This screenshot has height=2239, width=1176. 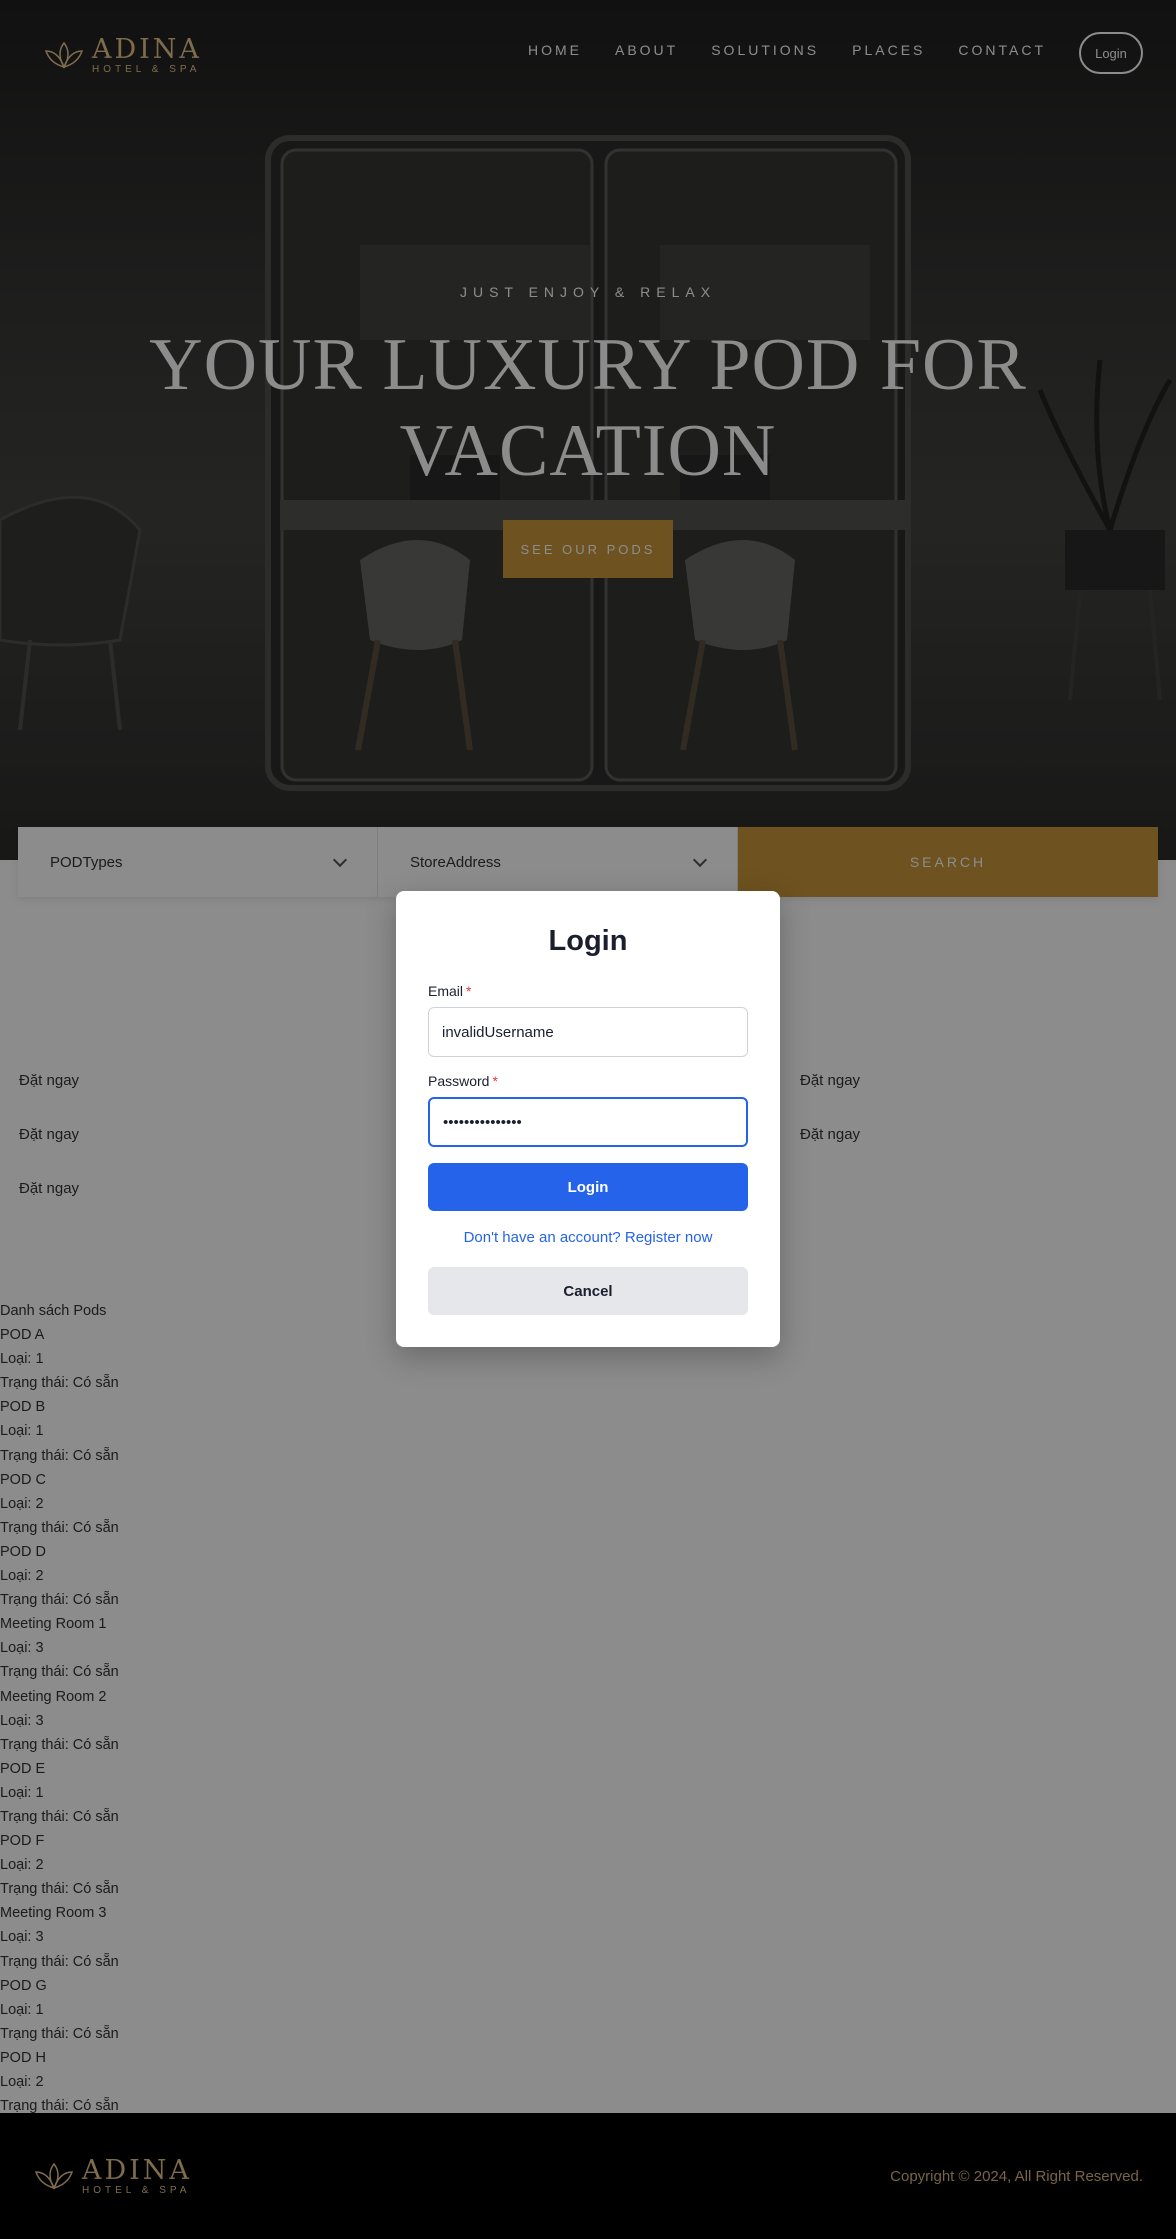 I want to click on email-label-text: Email, so click(x=446, y=991).